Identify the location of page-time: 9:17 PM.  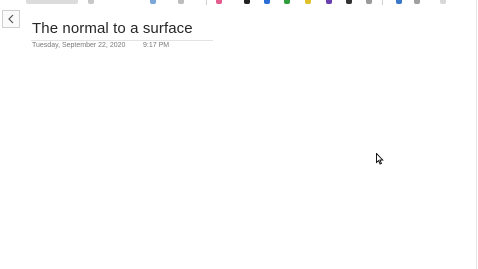
(156, 45).